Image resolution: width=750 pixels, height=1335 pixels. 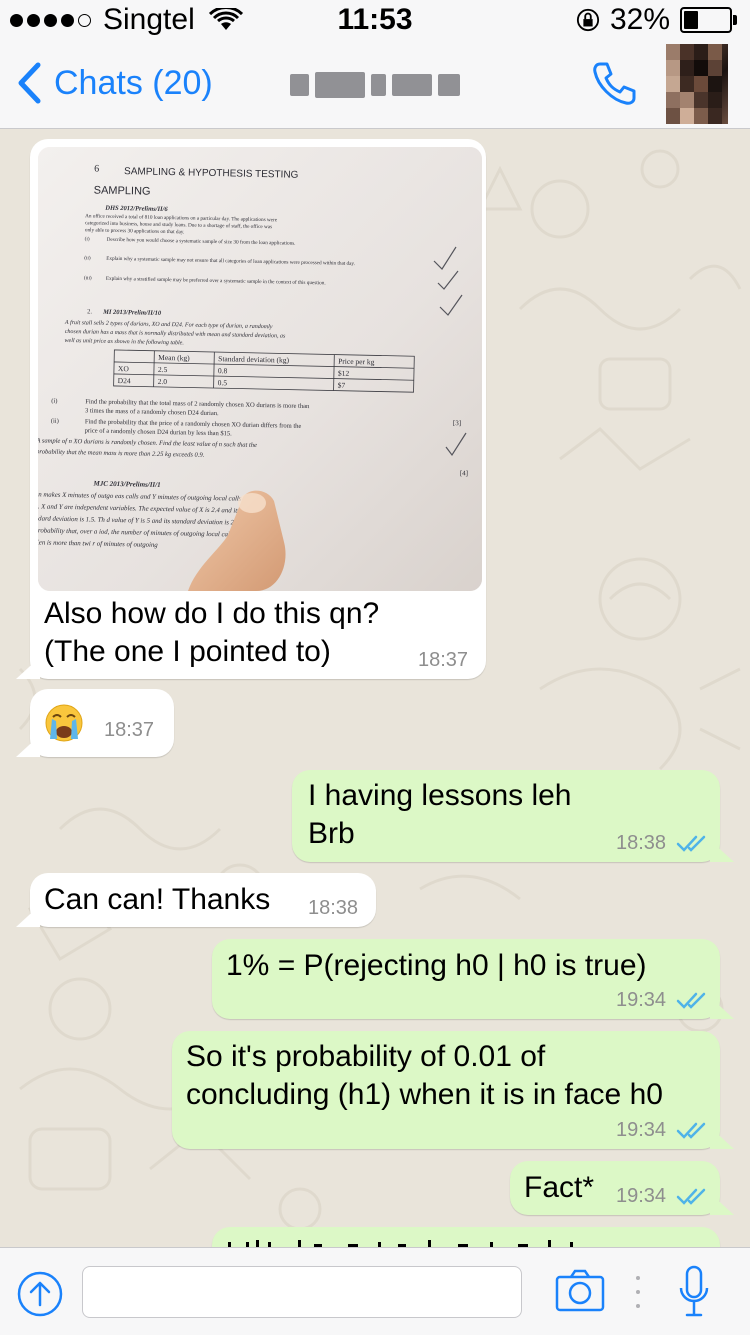 I want to click on share-up-arrow-icon, so click(x=40, y=1294).